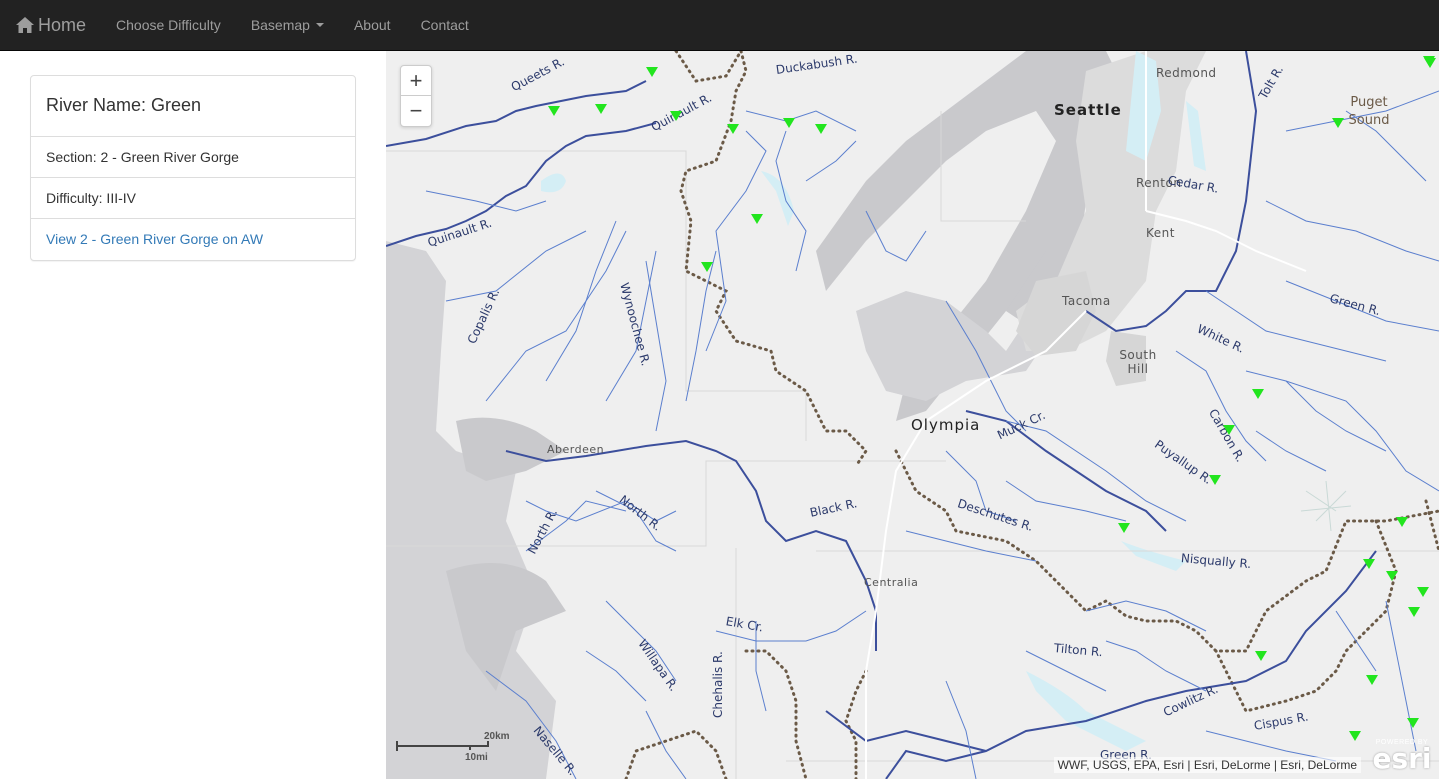 The height and width of the screenshot is (779, 1439). What do you see at coordinates (154, 239) in the screenshot?
I see `view-on-aw-link: View 2 - Green River Gorge on AW` at bounding box center [154, 239].